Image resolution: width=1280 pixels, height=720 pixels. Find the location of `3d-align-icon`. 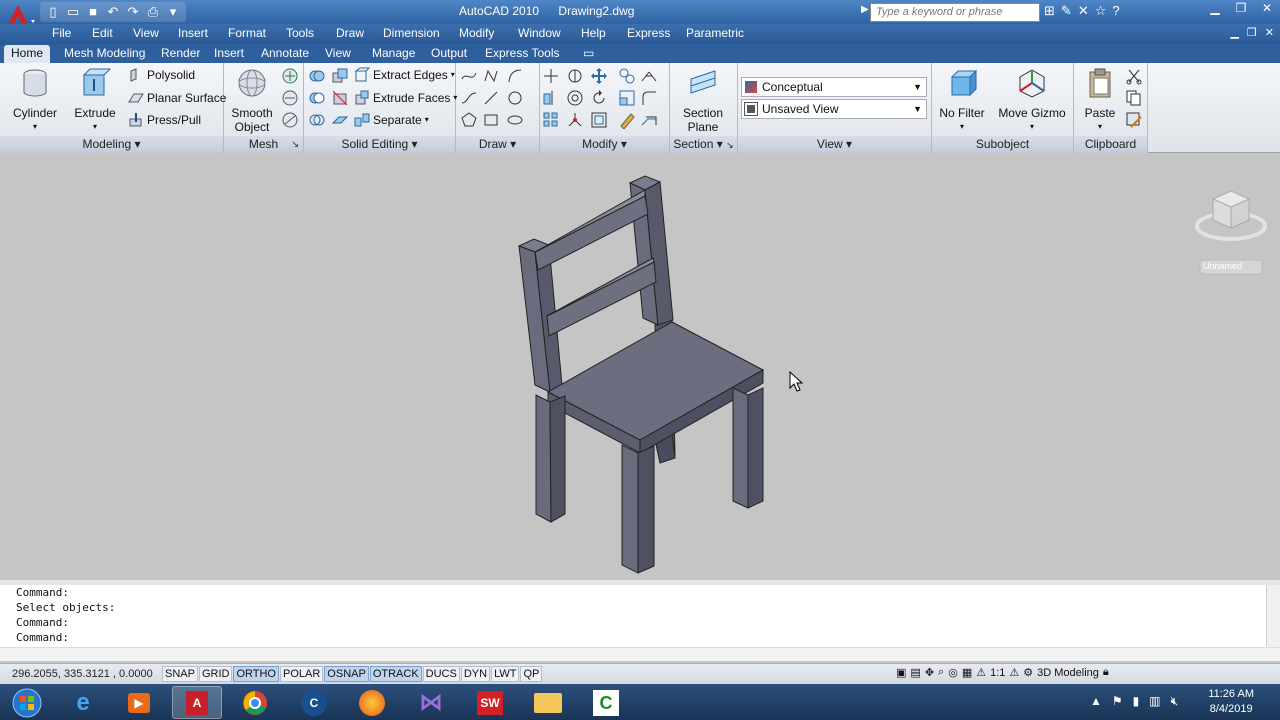

3d-align-icon is located at coordinates (627, 76).